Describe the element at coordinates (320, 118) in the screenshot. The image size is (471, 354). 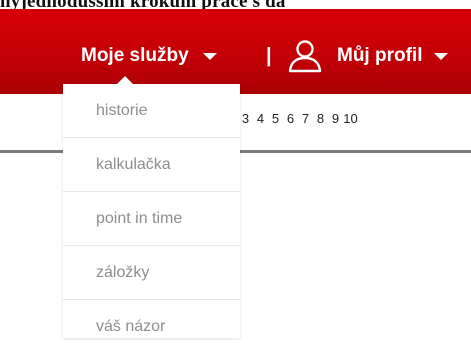
I see `page-link: 8` at that location.